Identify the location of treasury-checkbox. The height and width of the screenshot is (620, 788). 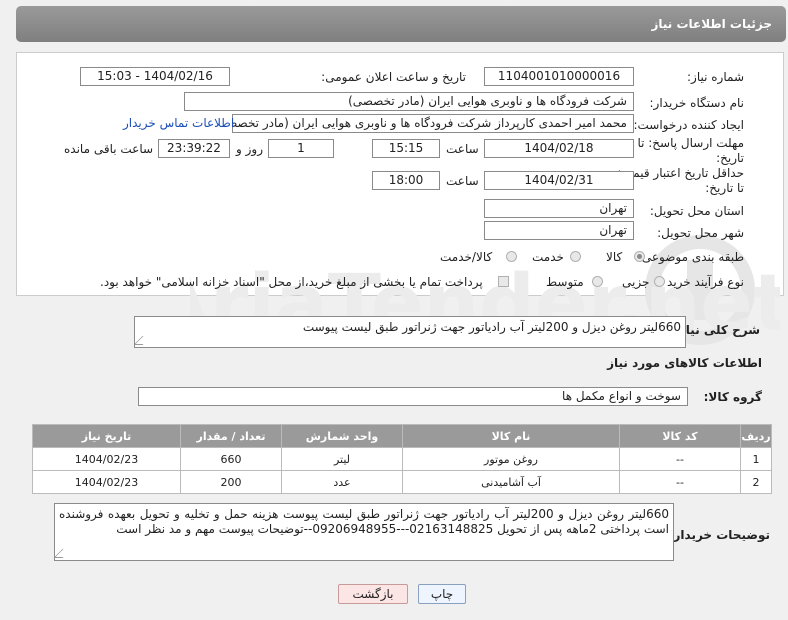
(503, 281).